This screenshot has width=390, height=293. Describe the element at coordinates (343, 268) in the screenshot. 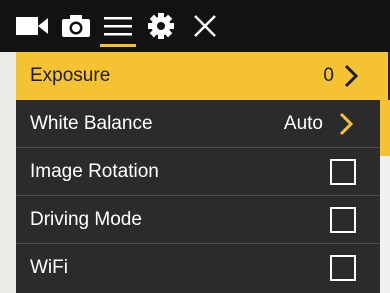

I see `wifi-checkbox` at that location.